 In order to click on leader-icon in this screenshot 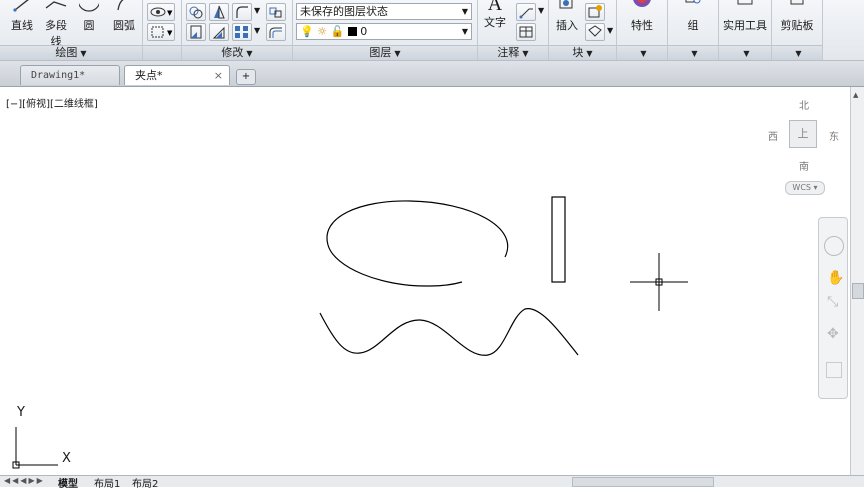, I will do `click(526, 13)`.